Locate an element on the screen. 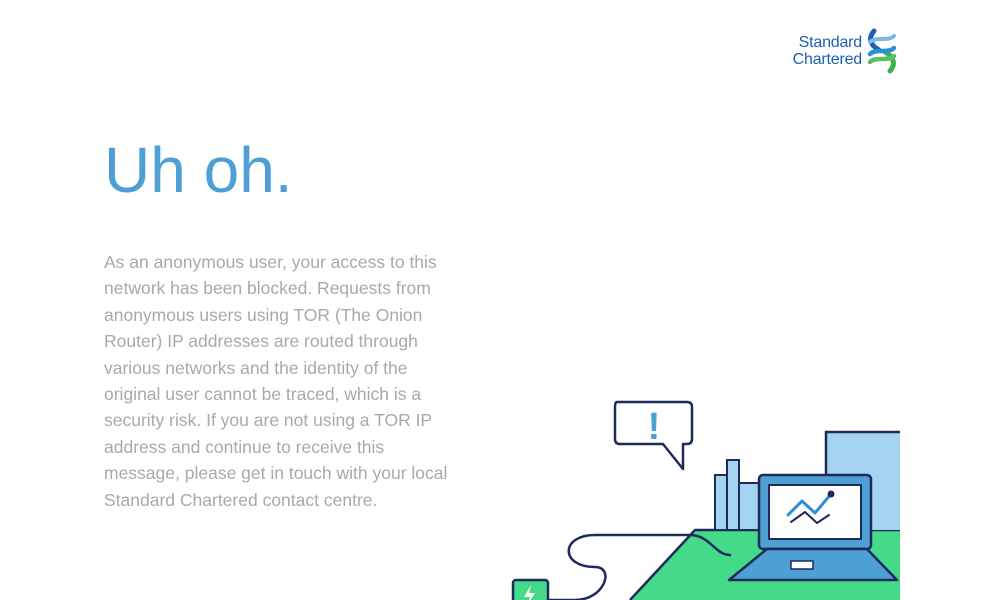 Image resolution: width=1000 pixels, height=600 pixels. speech-bubble-icon: ! is located at coordinates (653, 435).